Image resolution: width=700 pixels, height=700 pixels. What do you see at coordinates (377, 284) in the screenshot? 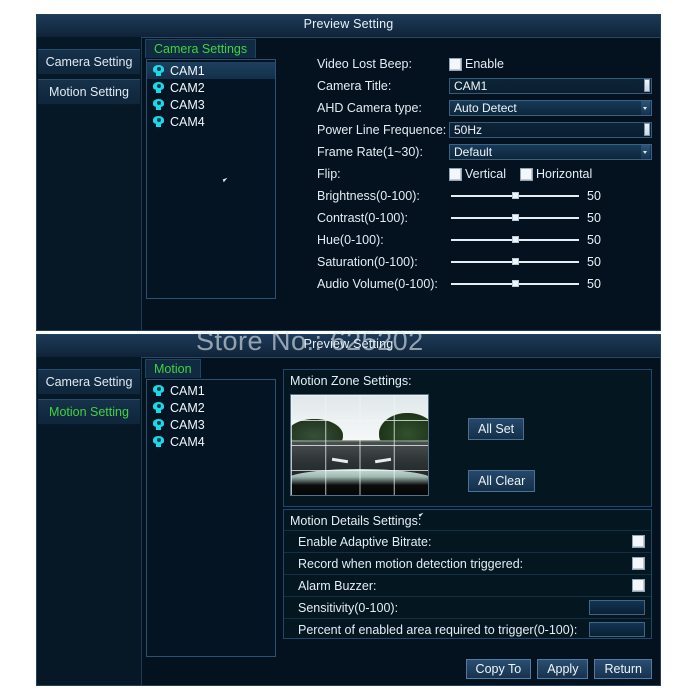
I see `field-label: Audio Volume(0-100):` at bounding box center [377, 284].